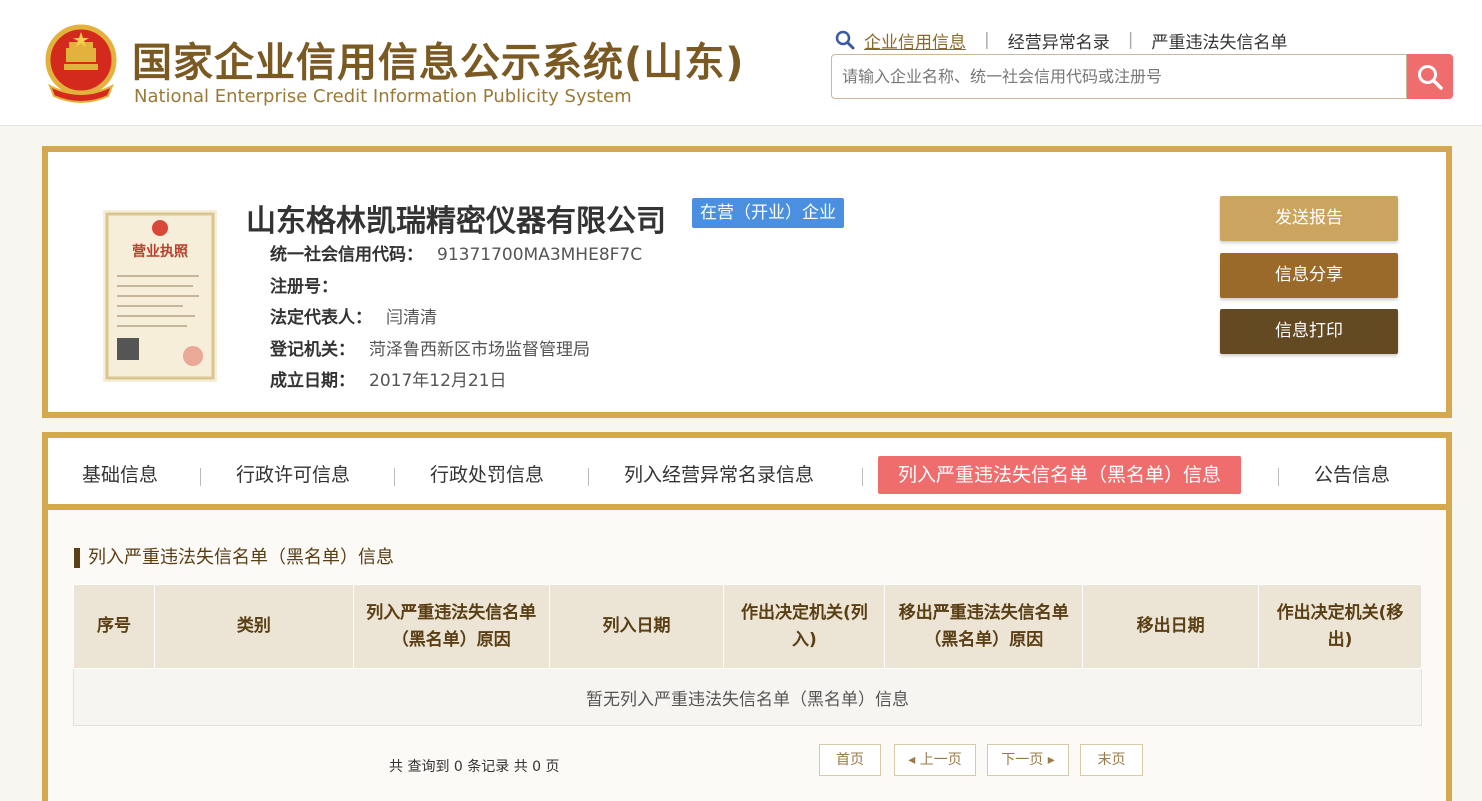 The image size is (1482, 801). Describe the element at coordinates (935, 760) in the screenshot. I see `prev-page-button: ◂ 上一页` at that location.